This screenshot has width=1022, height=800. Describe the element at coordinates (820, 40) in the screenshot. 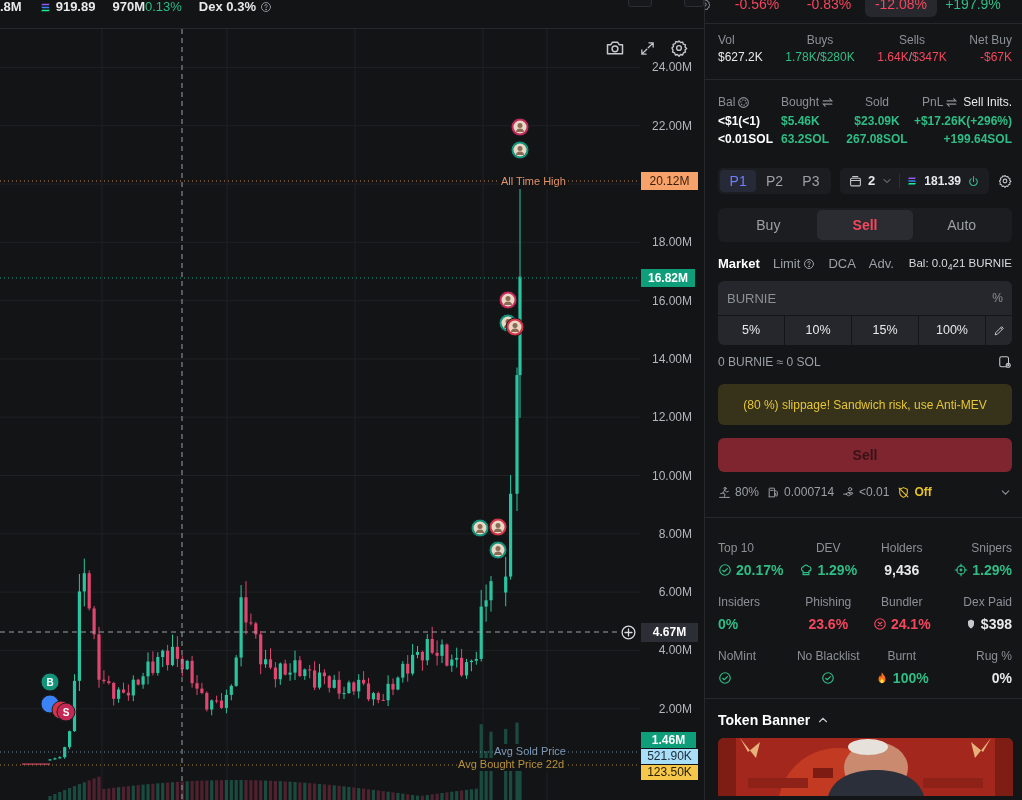

I see `column-label: Buys` at that location.